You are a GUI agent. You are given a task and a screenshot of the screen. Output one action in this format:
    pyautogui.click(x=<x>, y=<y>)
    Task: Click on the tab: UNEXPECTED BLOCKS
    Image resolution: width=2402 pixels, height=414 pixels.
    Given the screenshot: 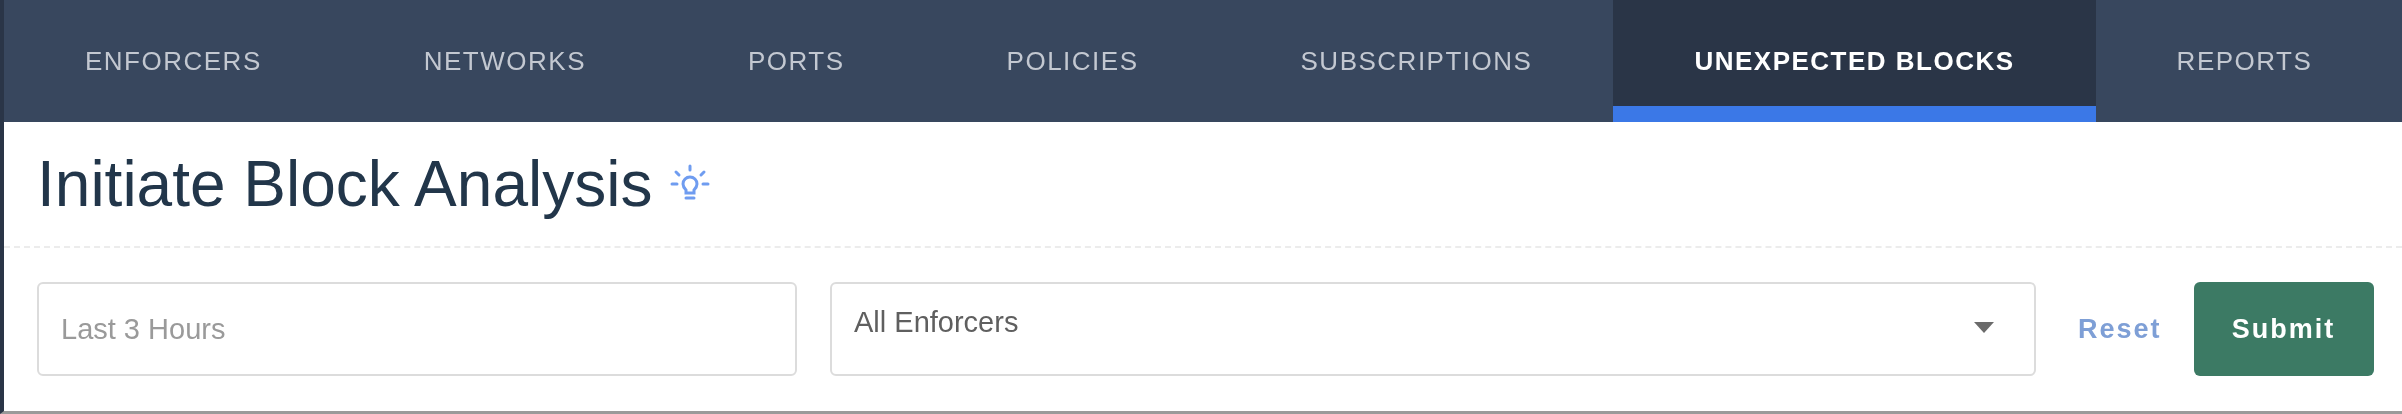 What is the action you would take?
    pyautogui.click(x=1854, y=61)
    